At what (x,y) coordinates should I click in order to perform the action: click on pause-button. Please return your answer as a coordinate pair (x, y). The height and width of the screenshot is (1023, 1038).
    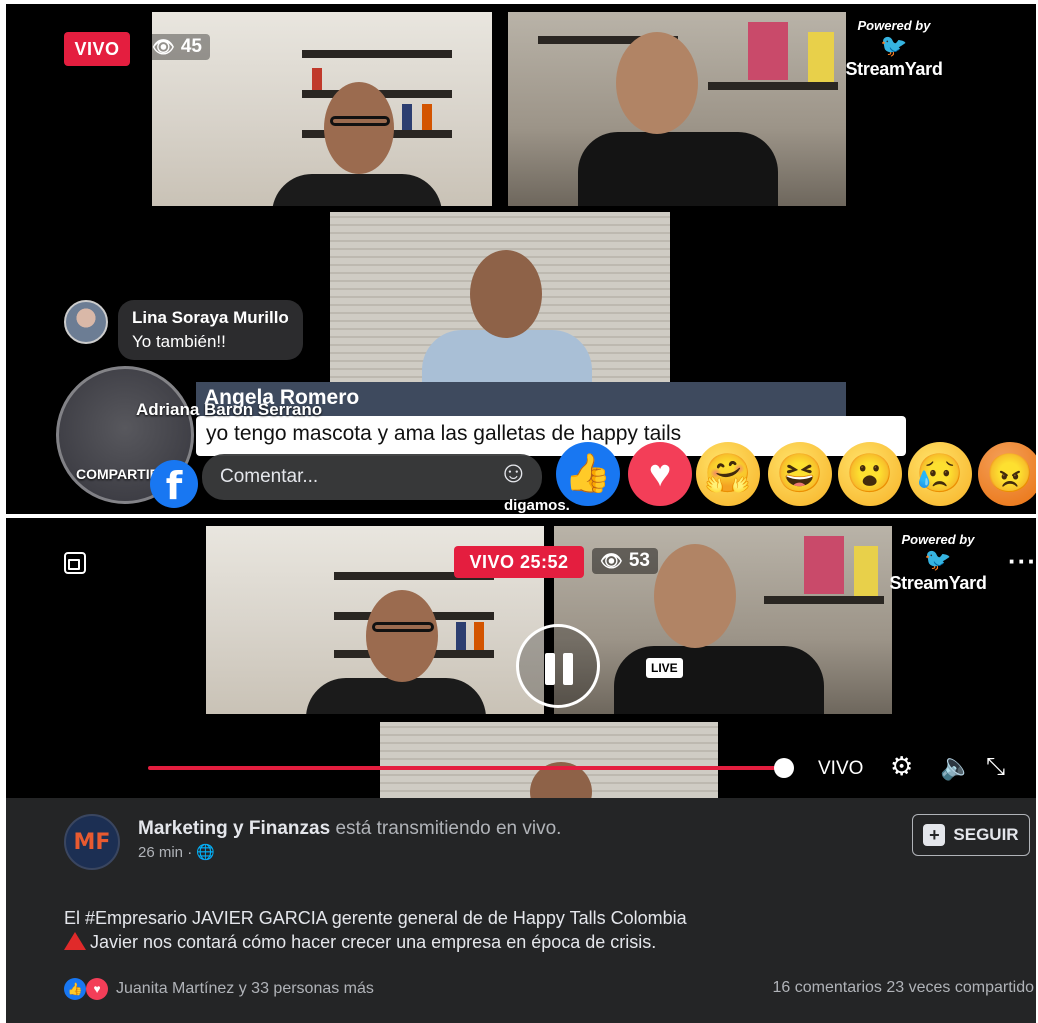
    Looking at the image, I should click on (558, 666).